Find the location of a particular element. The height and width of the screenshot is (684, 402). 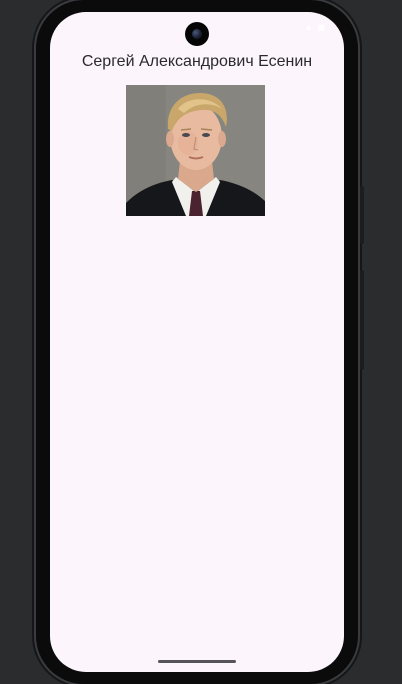

home-indicator is located at coordinates (197, 661).